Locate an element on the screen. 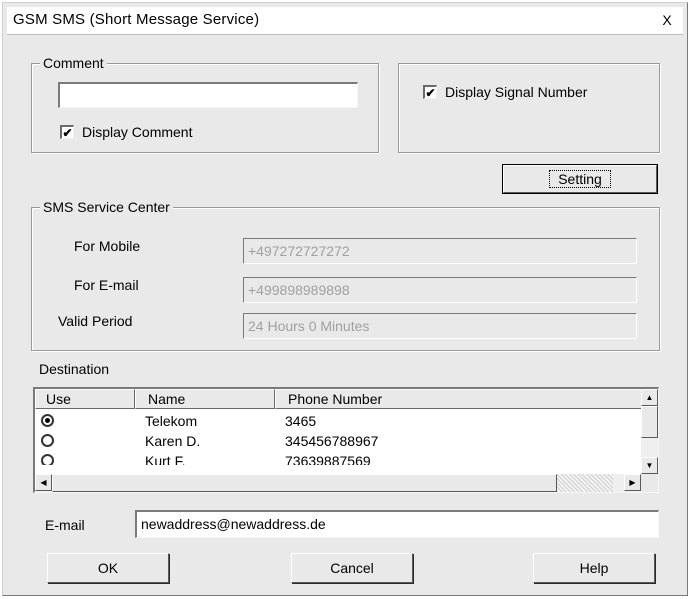 The image size is (691, 599). row-name: Kurt F. is located at coordinates (165, 459).